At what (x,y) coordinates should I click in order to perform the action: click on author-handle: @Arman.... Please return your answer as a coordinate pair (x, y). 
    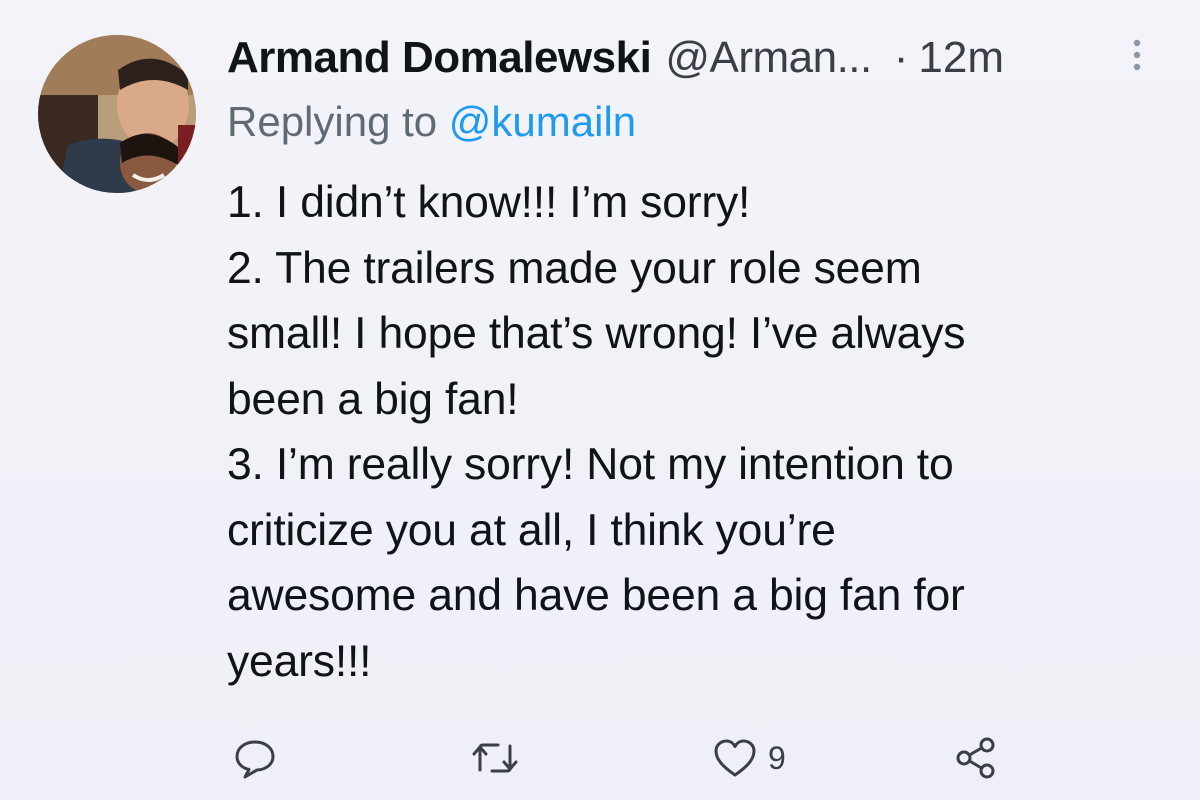
    Looking at the image, I should click on (768, 58).